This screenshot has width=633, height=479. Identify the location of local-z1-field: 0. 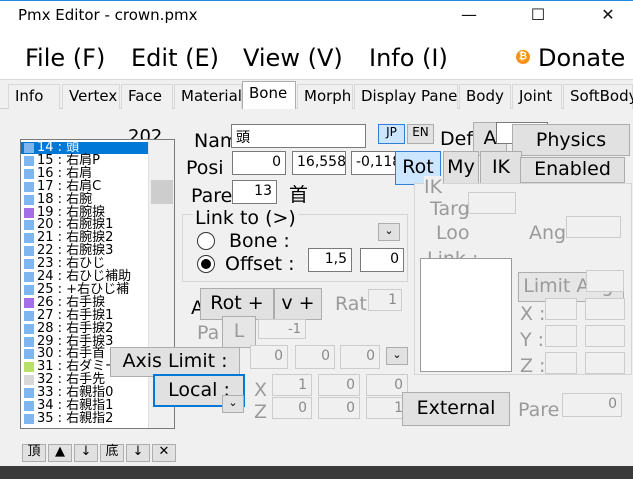
(292, 408).